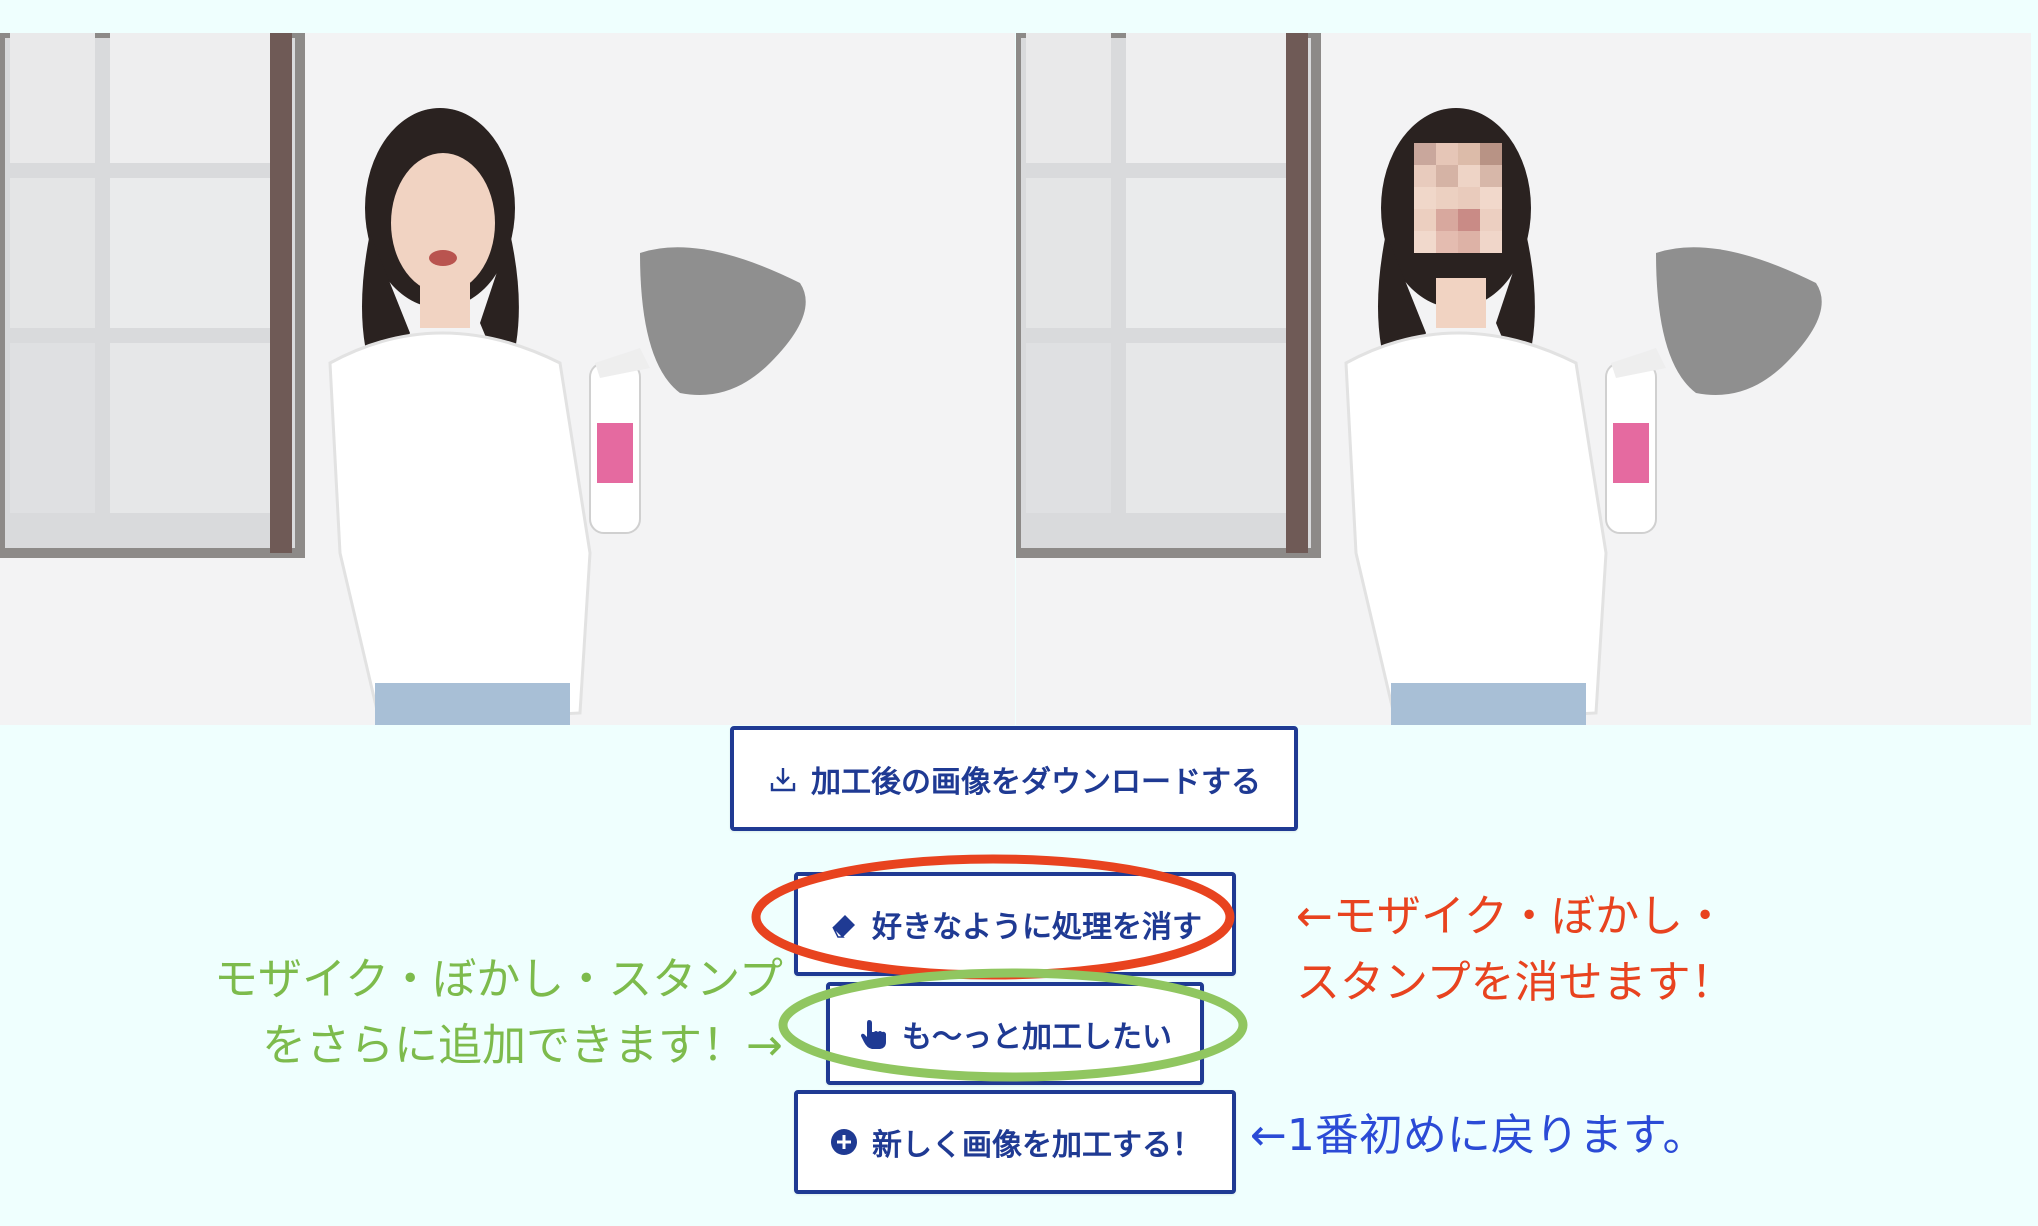 The width and height of the screenshot is (2038, 1226). Describe the element at coordinates (874, 1034) in the screenshot. I see `pointer-hand-icon` at that location.